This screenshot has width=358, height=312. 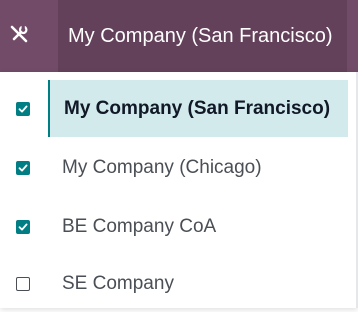 I want to click on tools-icon, so click(x=19, y=36).